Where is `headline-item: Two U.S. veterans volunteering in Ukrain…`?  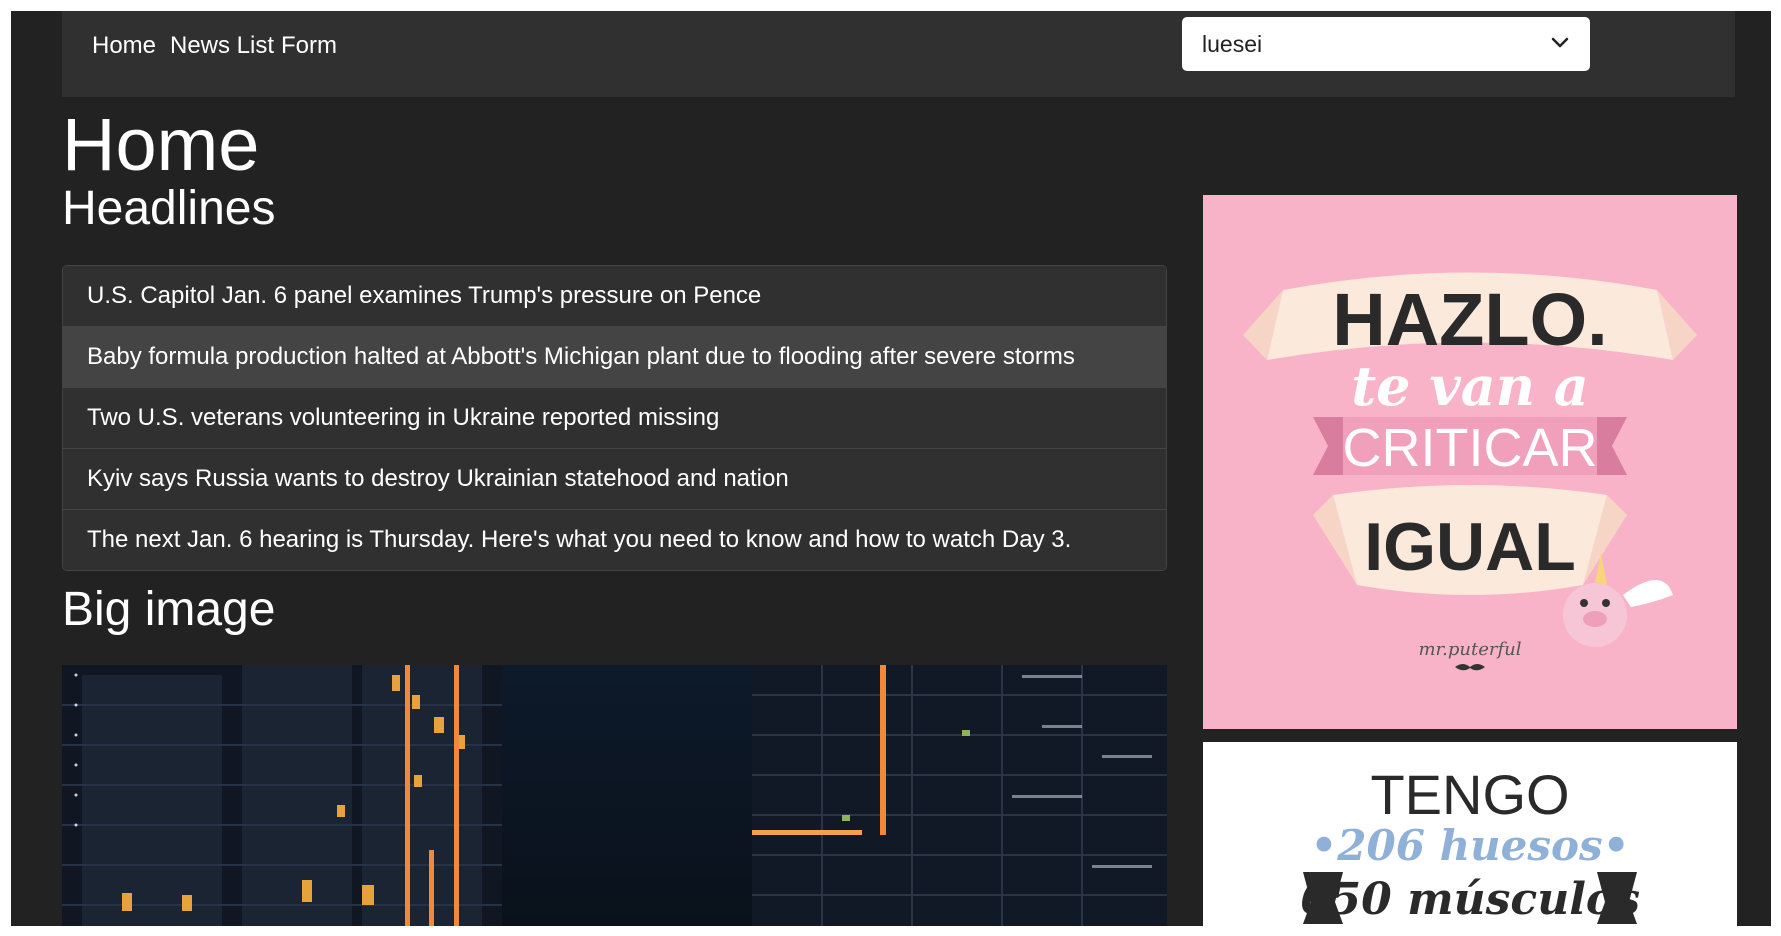
headline-item: Two U.S. veterans volunteering in Ukrain… is located at coordinates (614, 418).